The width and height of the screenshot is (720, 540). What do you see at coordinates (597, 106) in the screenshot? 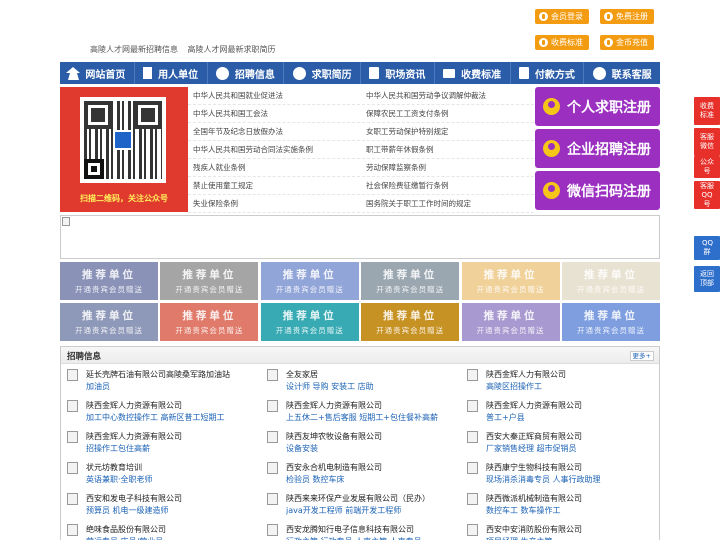
I see `personal-register-button: 个人求职注册` at bounding box center [597, 106].